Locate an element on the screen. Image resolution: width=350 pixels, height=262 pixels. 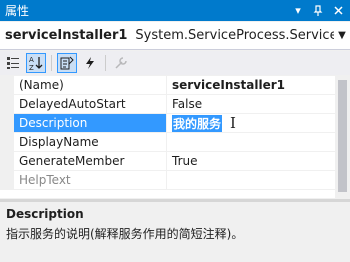
window-title: 属性 is located at coordinates (17, 11).